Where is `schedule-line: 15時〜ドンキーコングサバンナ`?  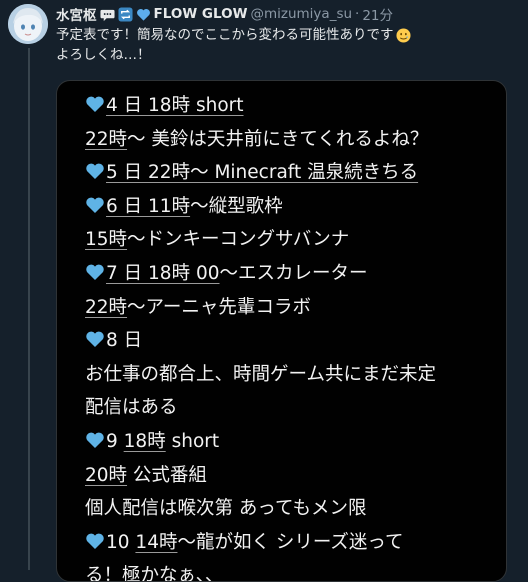 schedule-line: 15時〜ドンキーコングサバンナ is located at coordinates (217, 240).